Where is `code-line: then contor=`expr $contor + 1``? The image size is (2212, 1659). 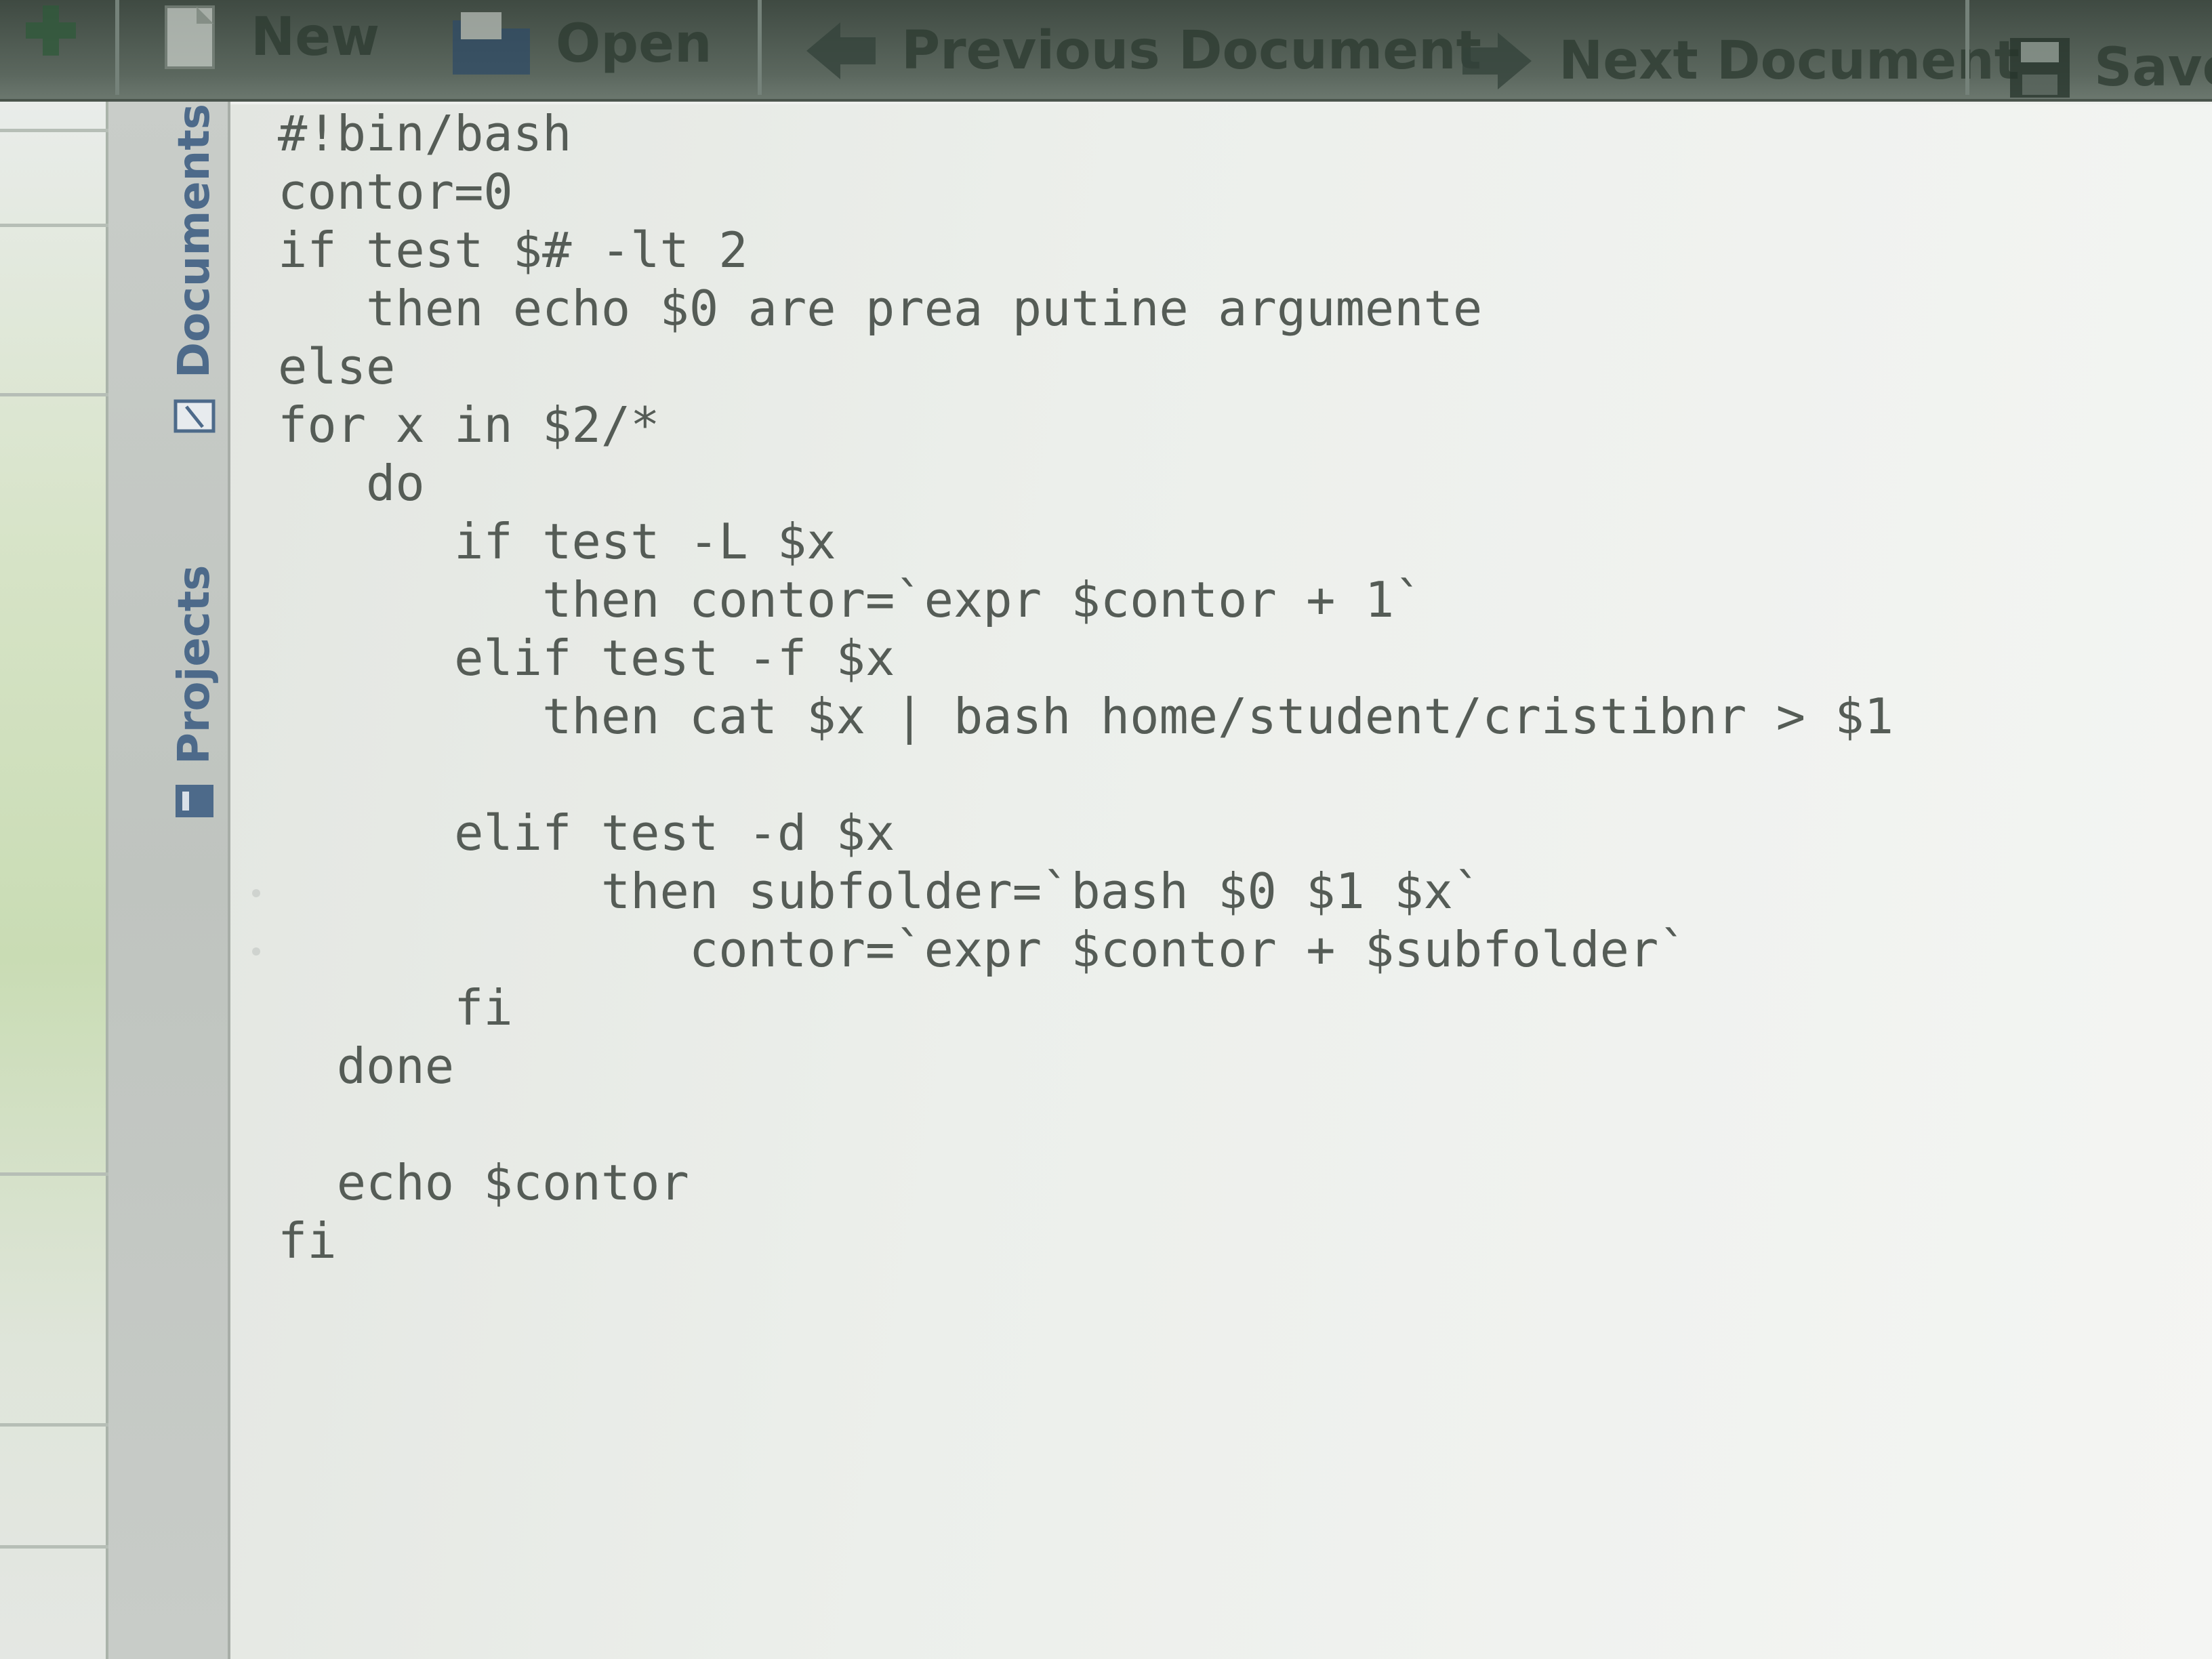
code-line: then contor=`expr $contor + 1` is located at coordinates (851, 599).